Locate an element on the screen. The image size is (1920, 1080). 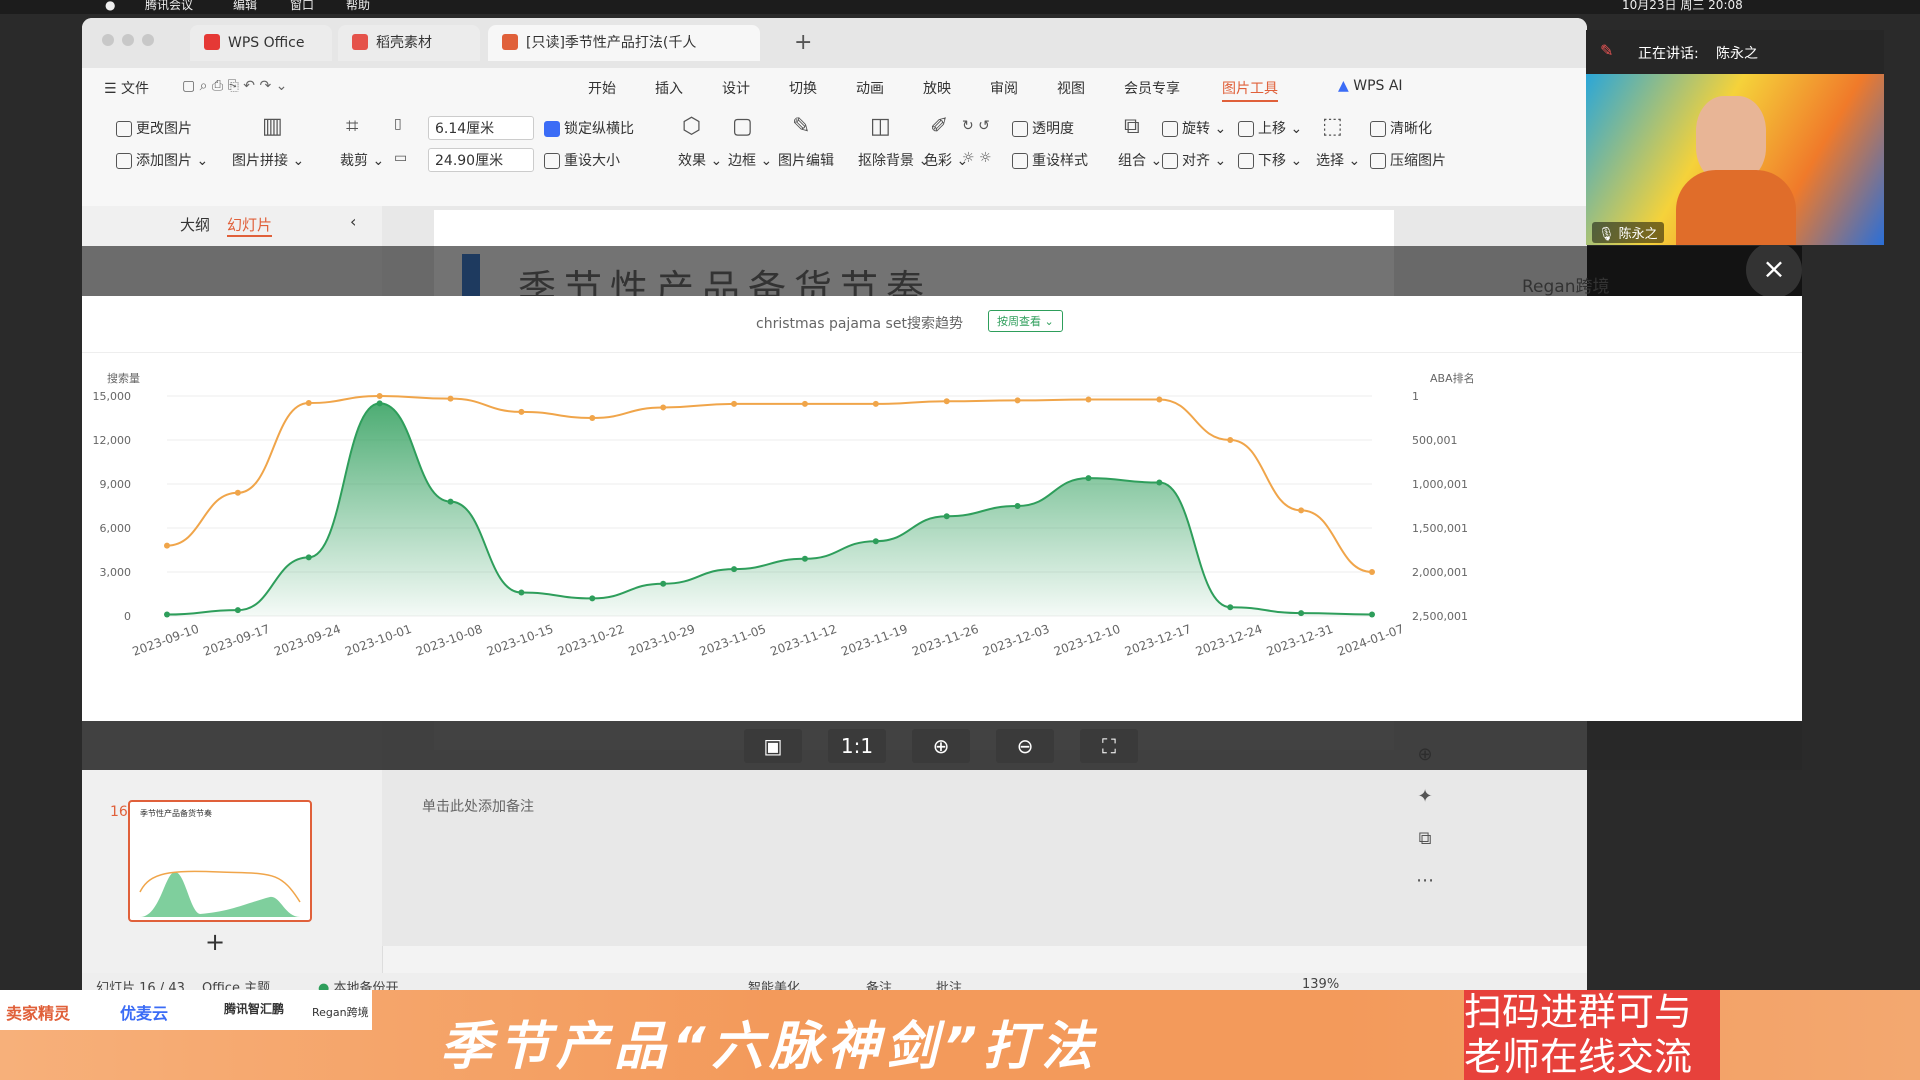
window-close-button is located at coordinates (108, 40).